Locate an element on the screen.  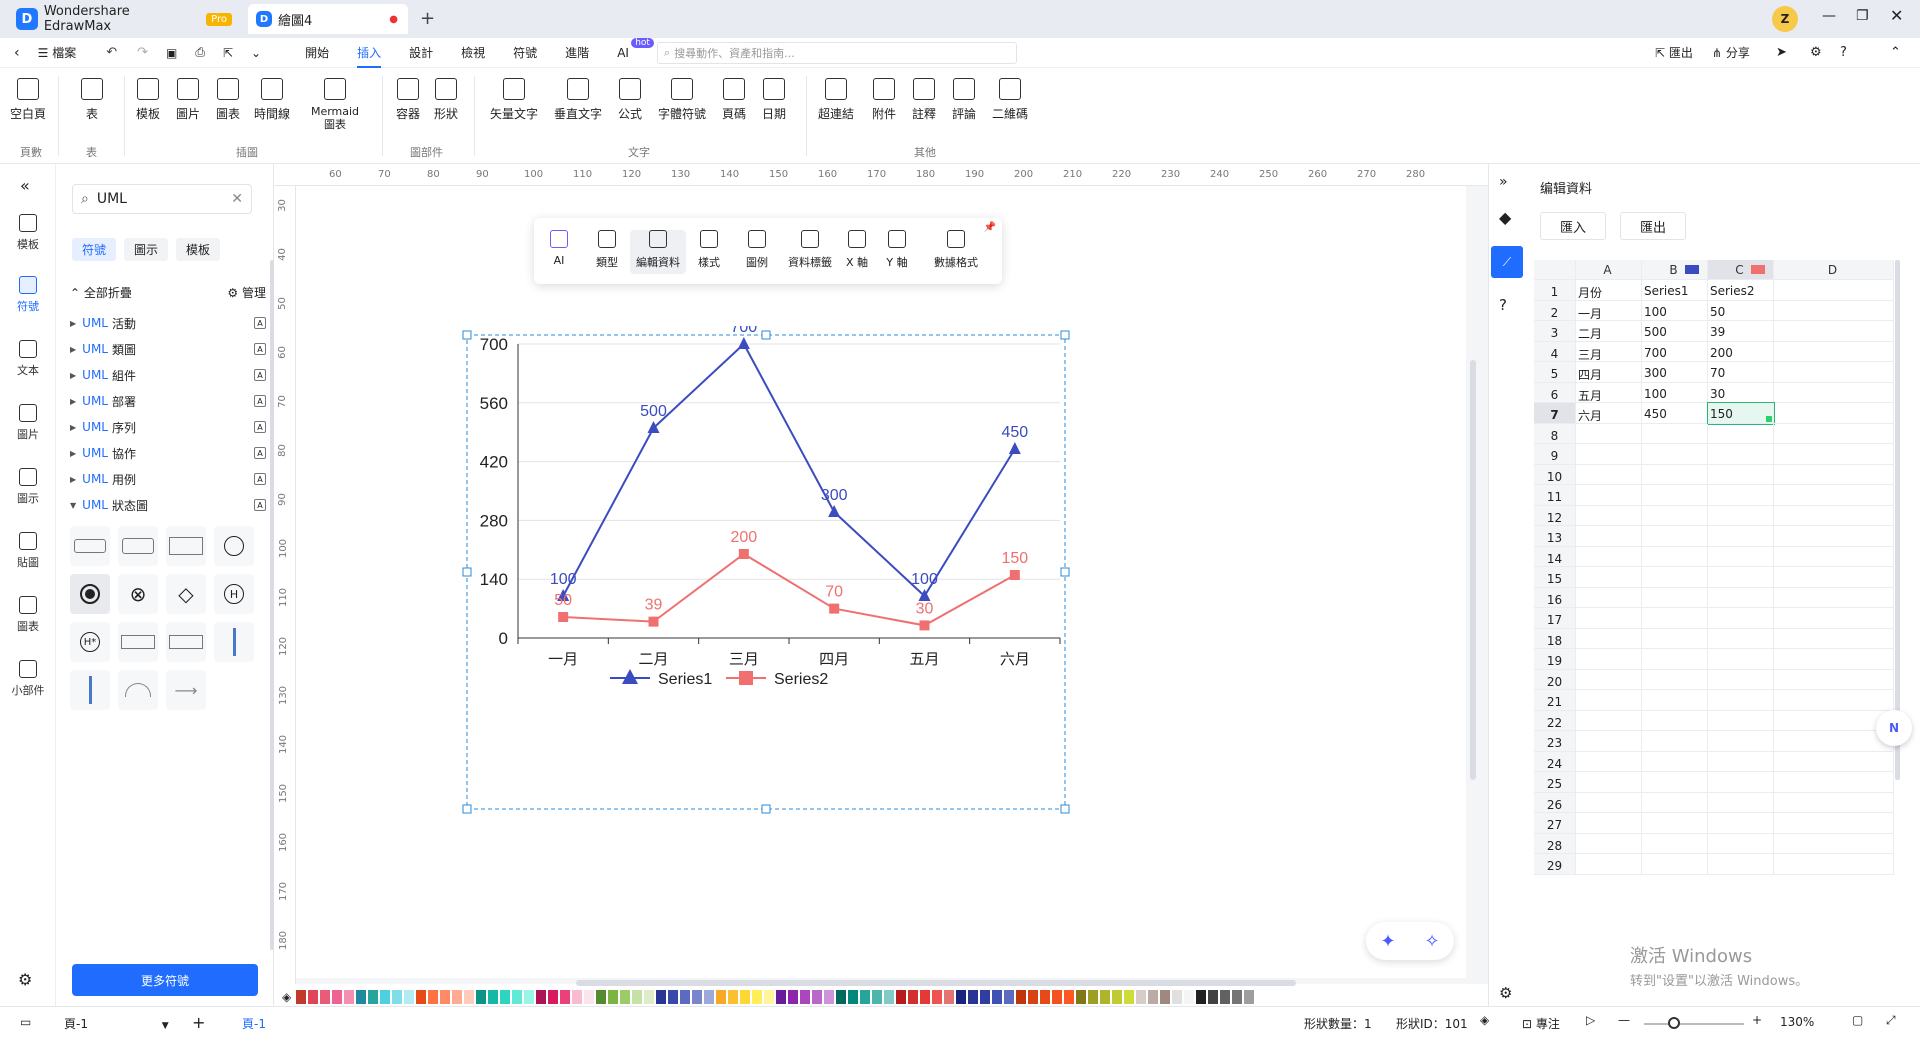
more-symbols-button: 更多符號 is located at coordinates (165, 980).